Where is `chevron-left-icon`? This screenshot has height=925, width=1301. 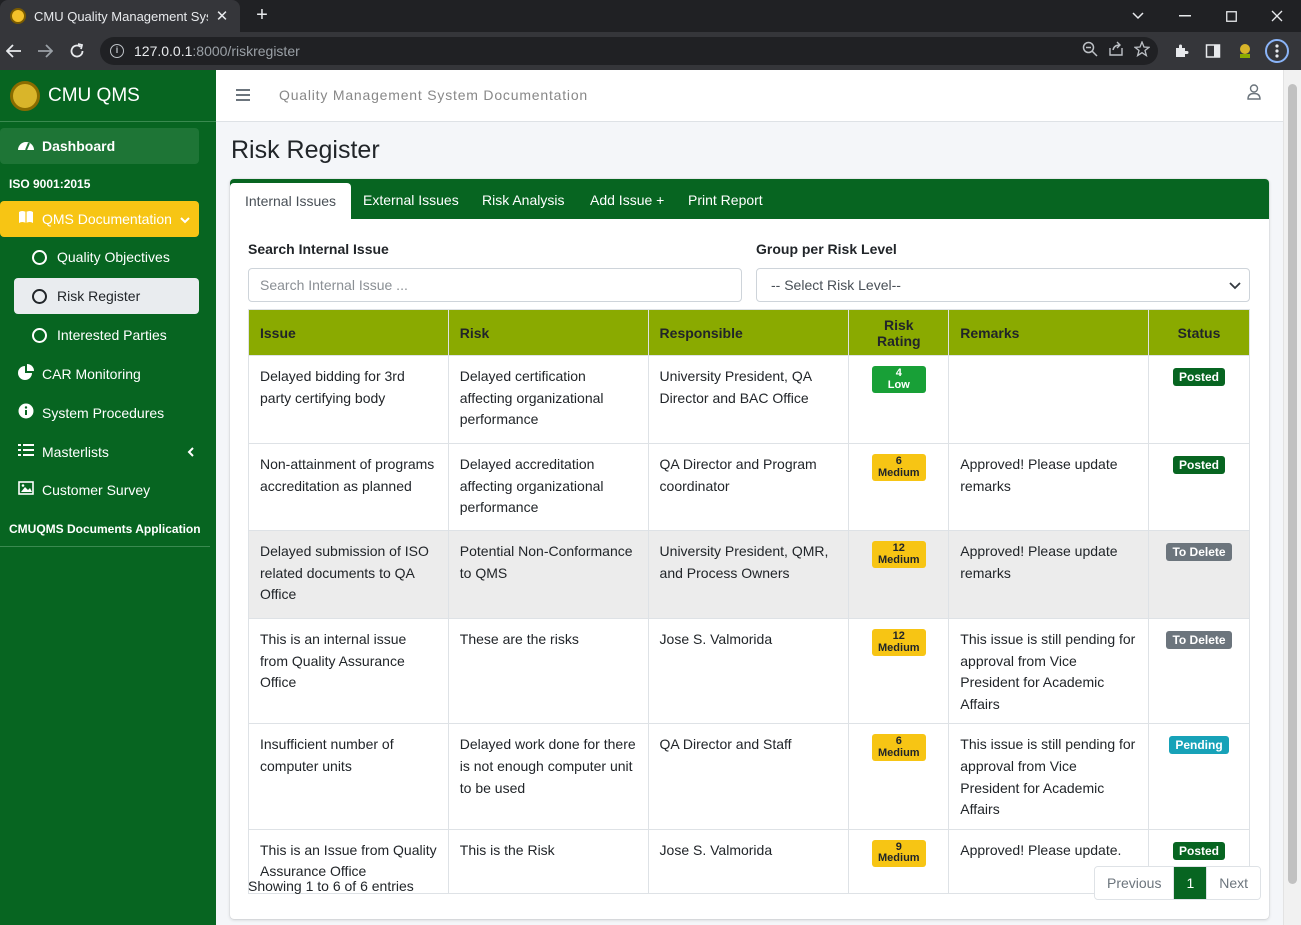
chevron-left-icon is located at coordinates (190, 452).